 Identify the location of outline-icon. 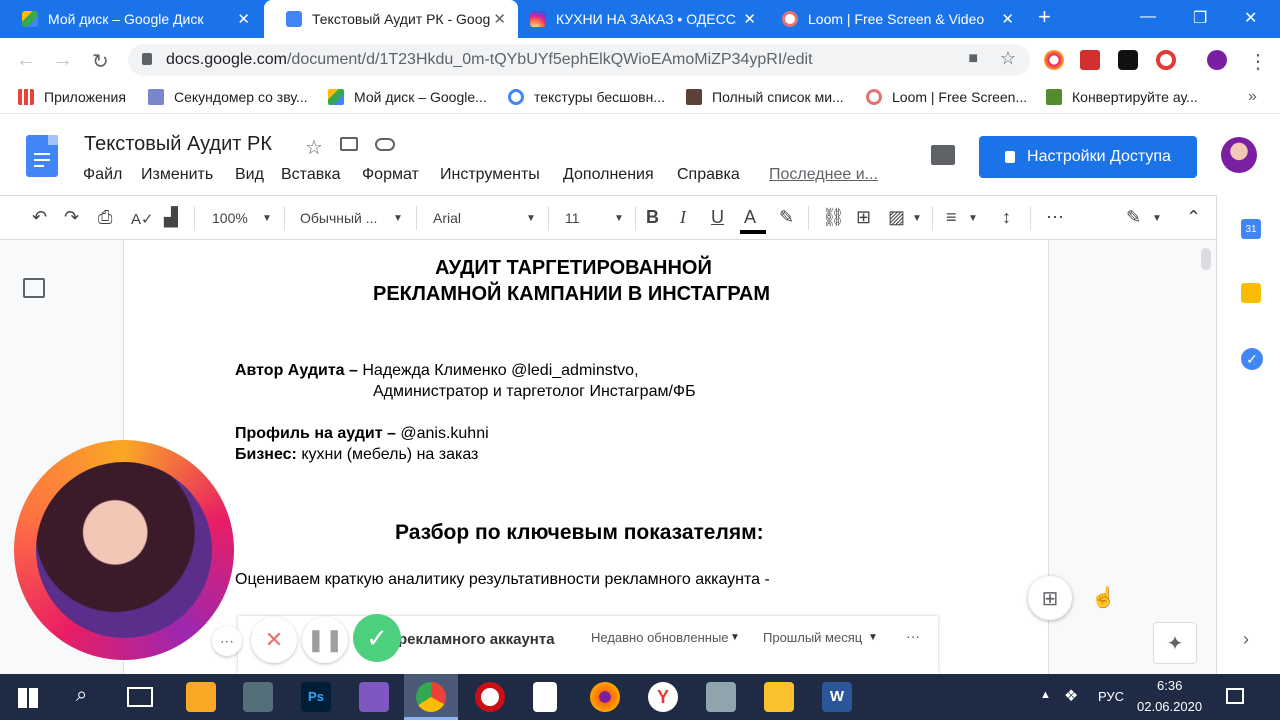
(34, 288).